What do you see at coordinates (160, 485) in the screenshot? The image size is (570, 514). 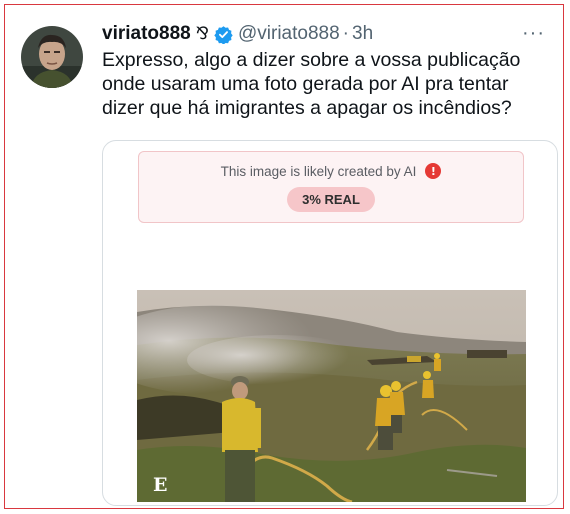 I see `publisher-watermark: E` at bounding box center [160, 485].